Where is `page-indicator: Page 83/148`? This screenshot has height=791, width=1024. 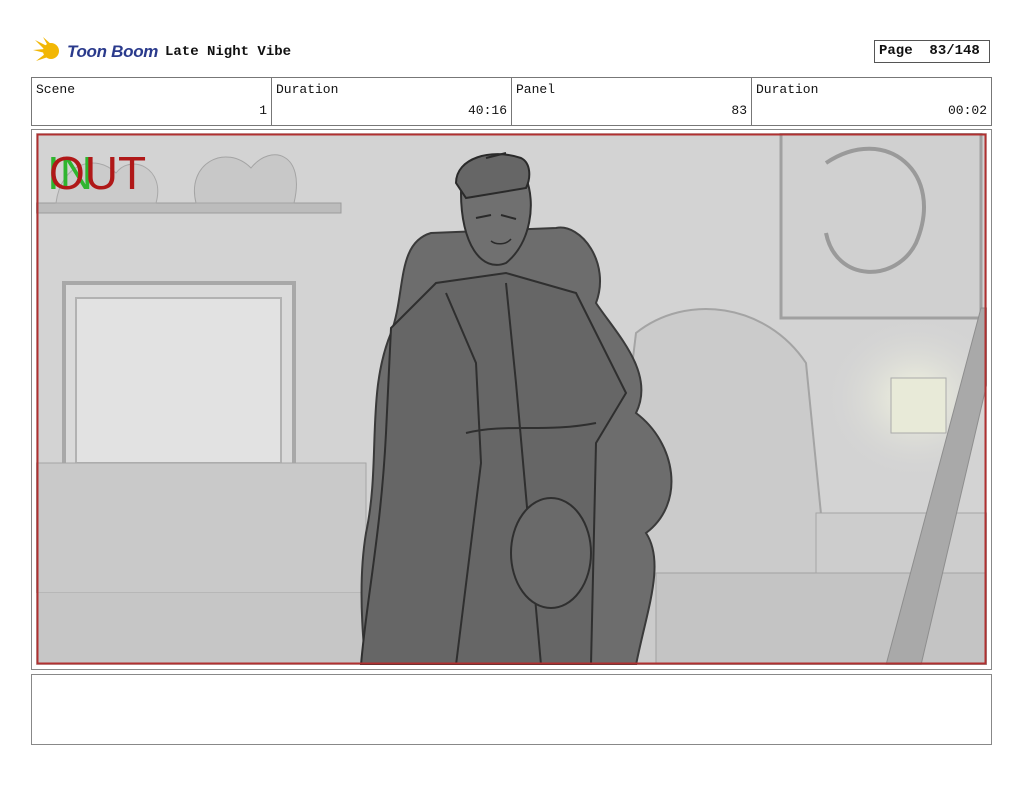
page-indicator: Page 83/148 is located at coordinates (932, 51).